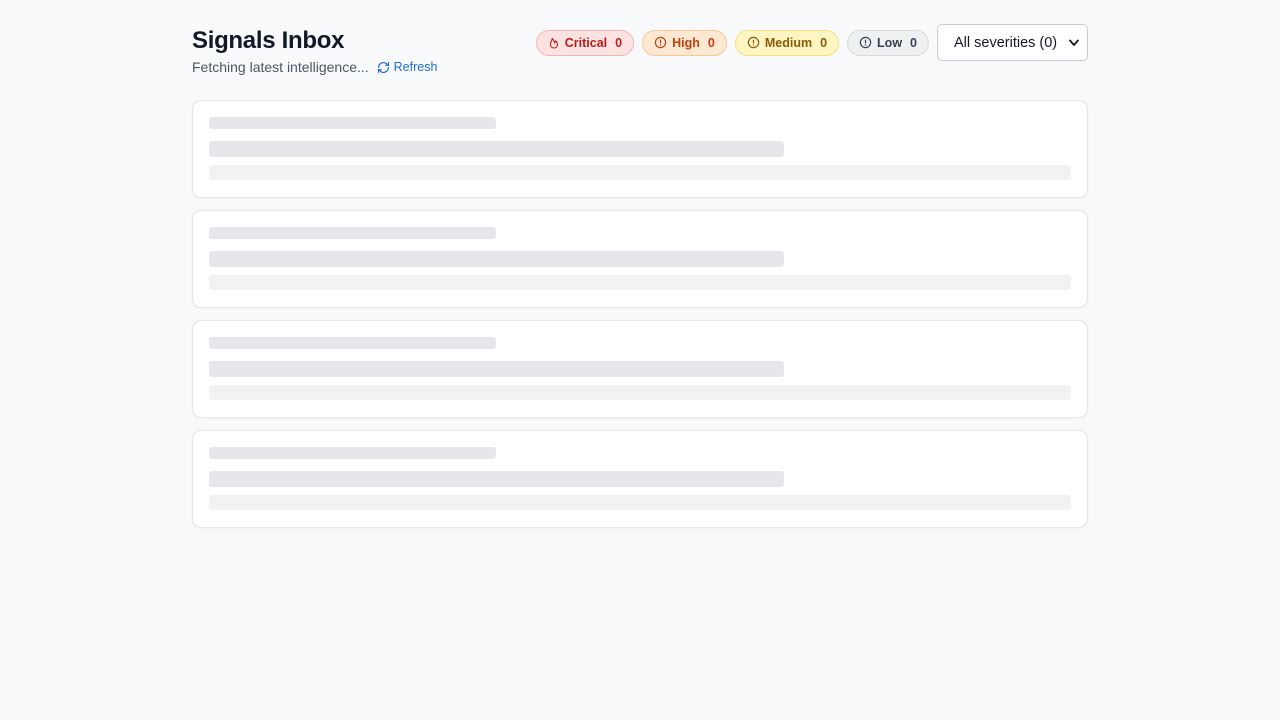 The height and width of the screenshot is (720, 1280). I want to click on refresh-button: Refresh, so click(407, 67).